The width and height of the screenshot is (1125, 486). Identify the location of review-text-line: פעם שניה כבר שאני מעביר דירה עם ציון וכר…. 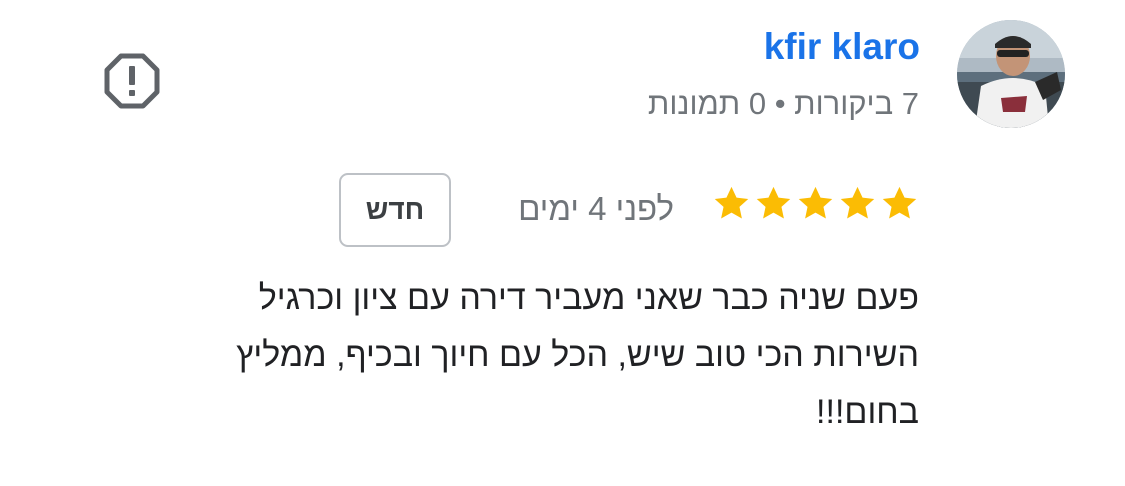
(588, 298).